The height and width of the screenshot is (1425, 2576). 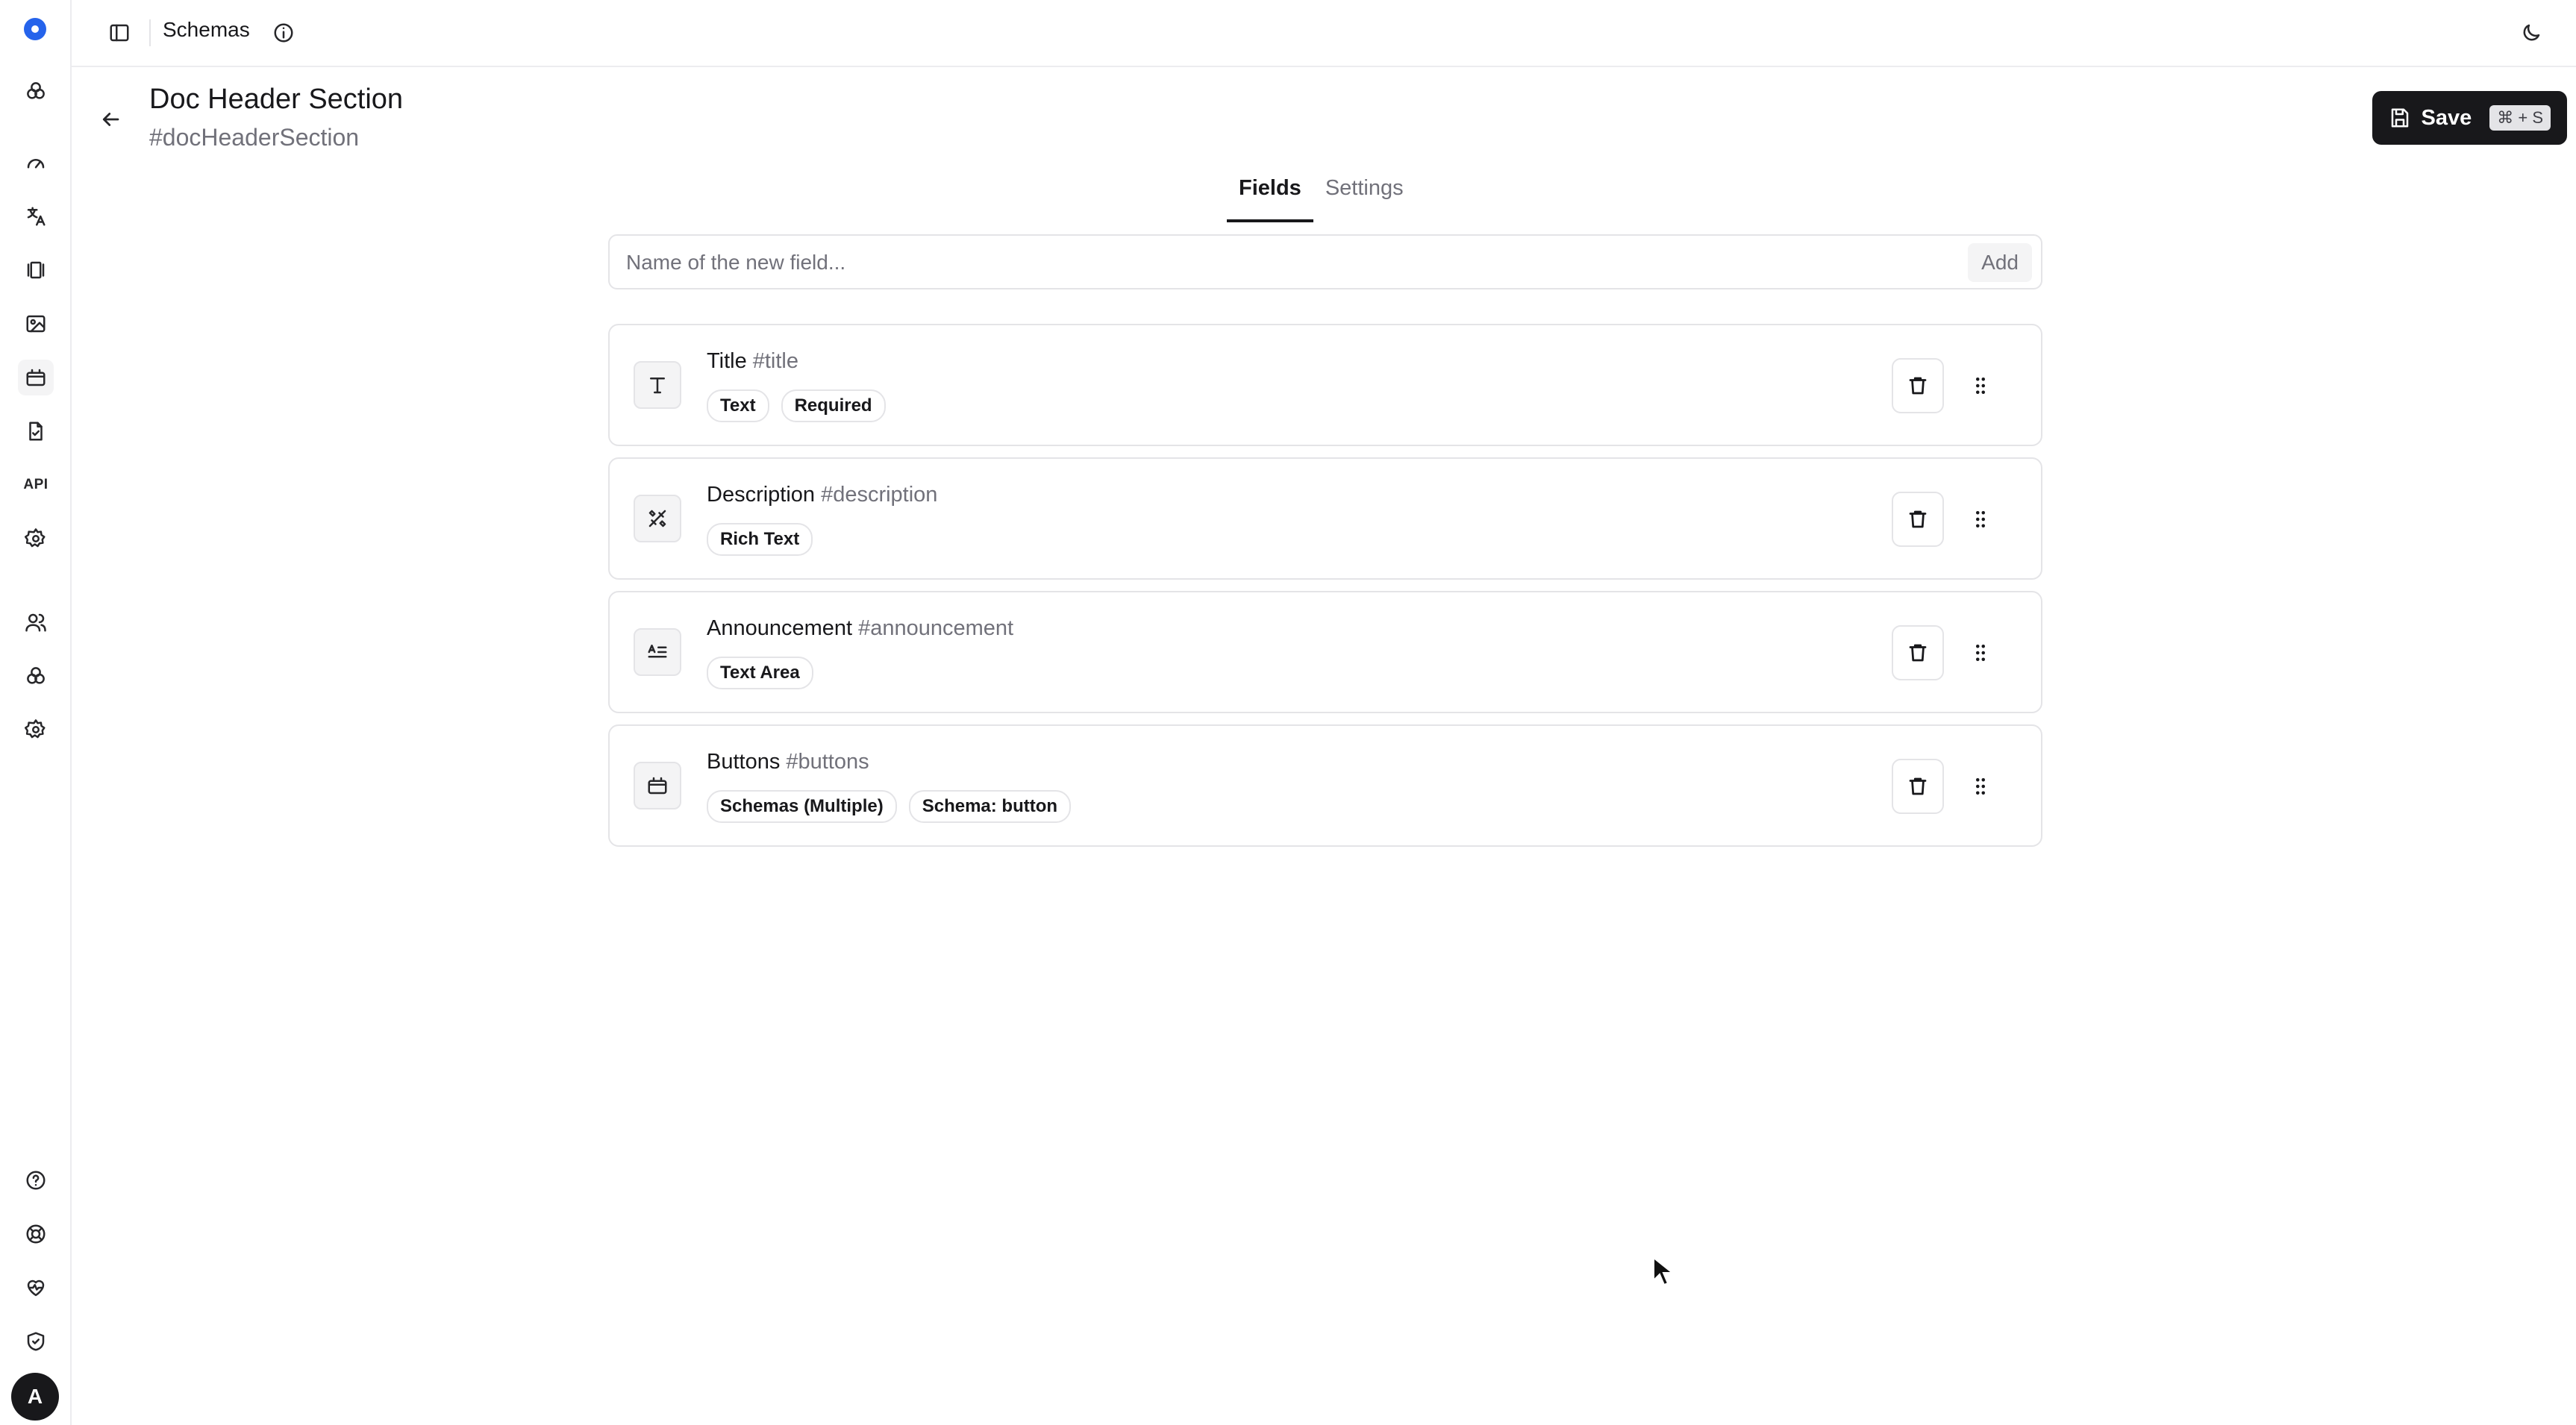 What do you see at coordinates (254, 137) in the screenshot?
I see `page-subtitle: #docHeaderSection` at bounding box center [254, 137].